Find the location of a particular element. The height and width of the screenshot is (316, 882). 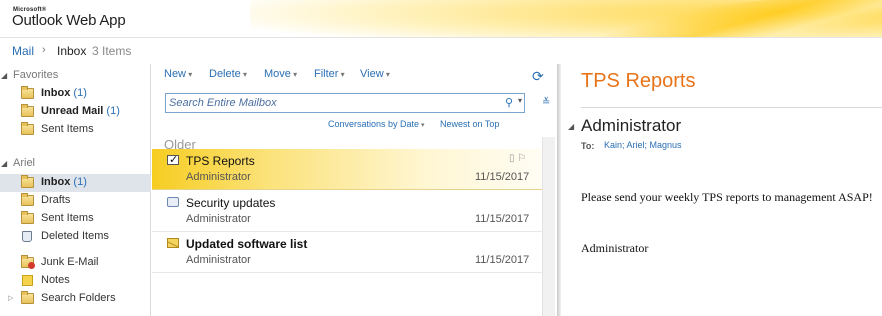

sidebar-item-deleted-items: Deleted Items is located at coordinates (75, 237).